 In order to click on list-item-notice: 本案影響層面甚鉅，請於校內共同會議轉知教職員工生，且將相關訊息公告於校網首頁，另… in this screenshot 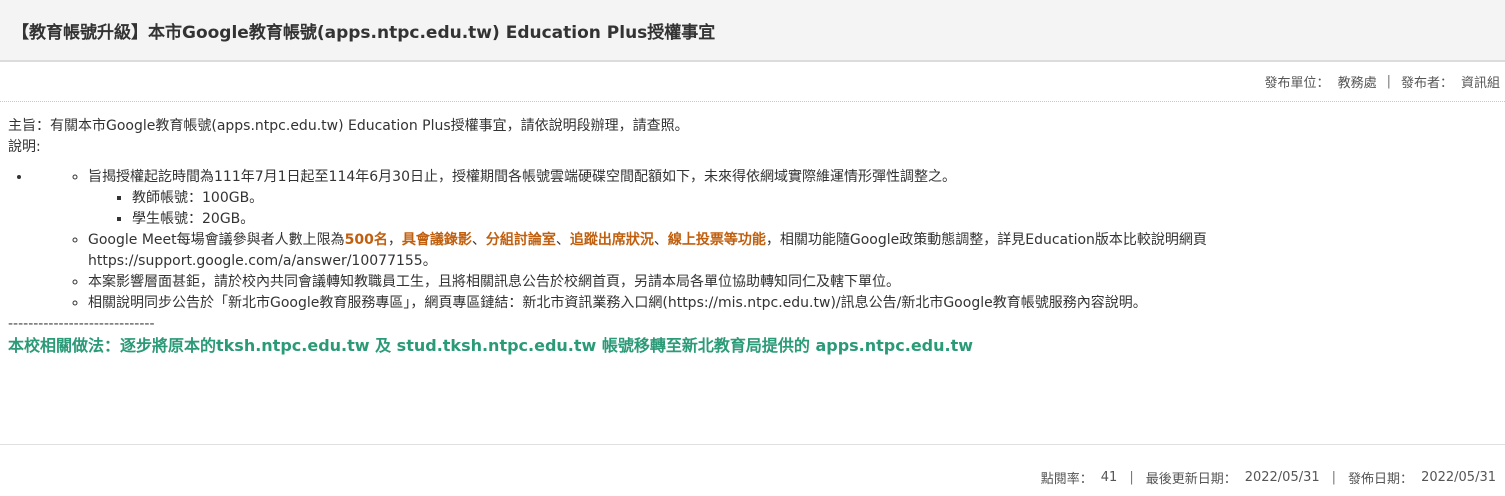, I will do `click(792, 282)`.